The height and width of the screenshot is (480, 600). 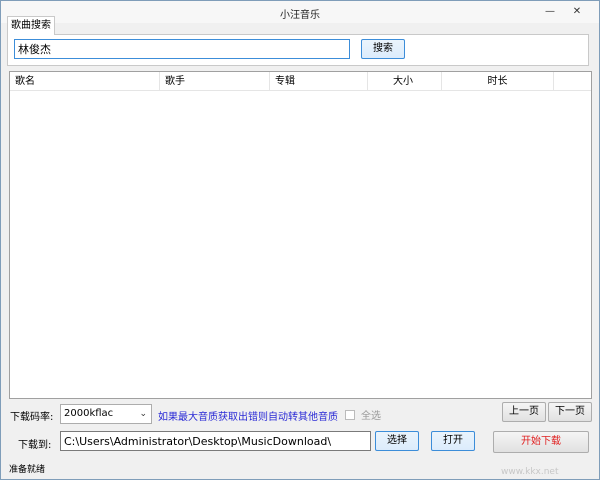 I want to click on column-header-duration: 时长, so click(x=498, y=81).